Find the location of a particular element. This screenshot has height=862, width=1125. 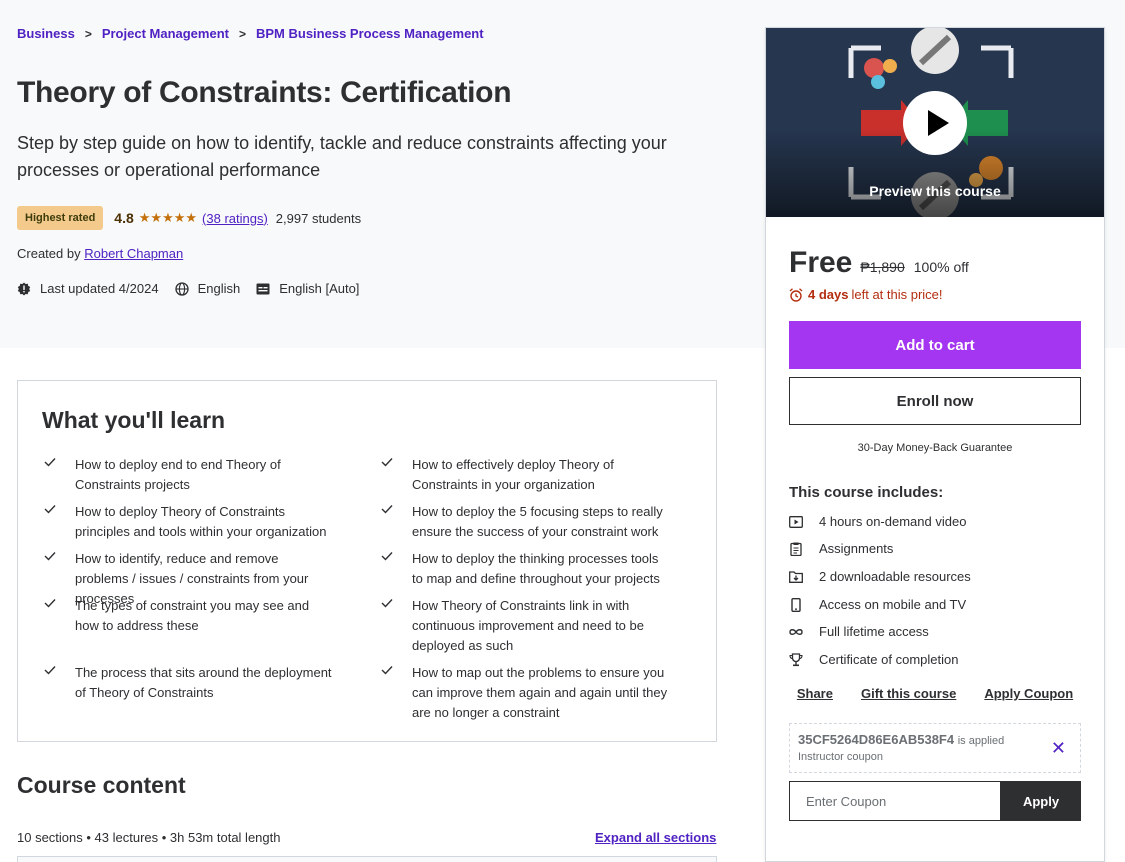

coupon-code-line: 35CF5264D86E6AB538F4 is applied is located at coordinates (935, 739).